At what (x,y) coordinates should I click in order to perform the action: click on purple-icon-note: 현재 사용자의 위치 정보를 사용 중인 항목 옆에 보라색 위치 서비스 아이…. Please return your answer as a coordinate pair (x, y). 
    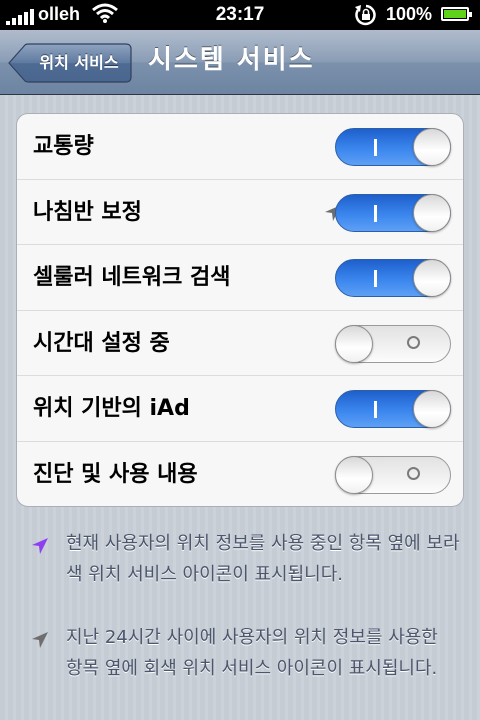
    Looking at the image, I should click on (245, 559).